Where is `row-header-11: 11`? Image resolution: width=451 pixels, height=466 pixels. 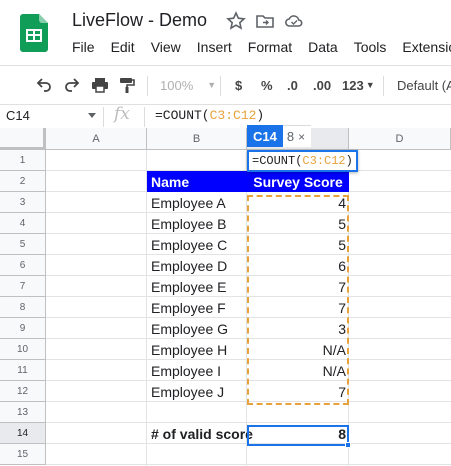
row-header-11: 11 is located at coordinates (23, 370).